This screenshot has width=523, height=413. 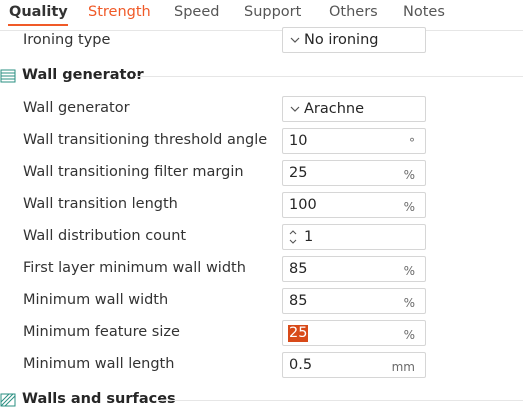 I want to click on tab-others: Others, so click(x=353, y=12).